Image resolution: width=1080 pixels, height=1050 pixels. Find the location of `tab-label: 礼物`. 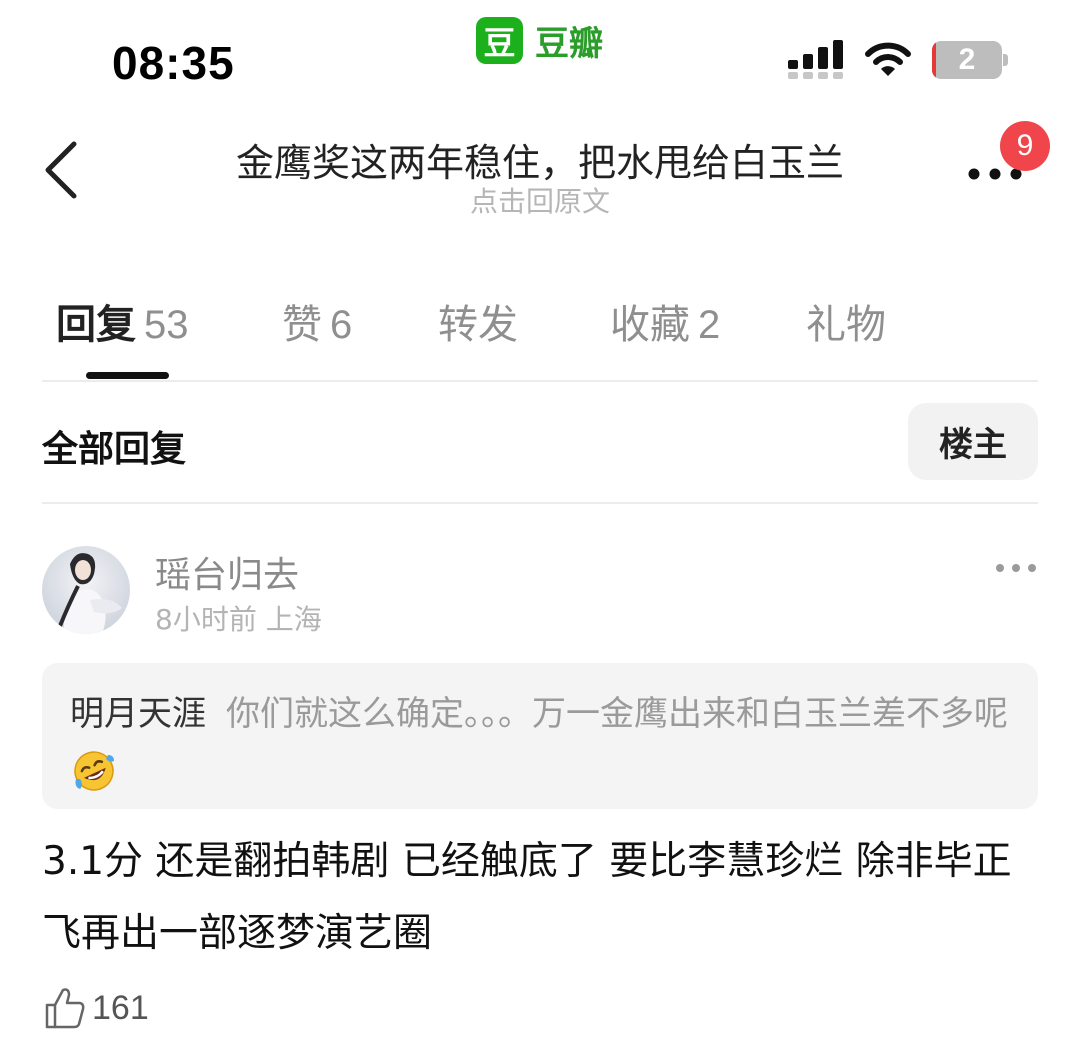

tab-label: 礼物 is located at coordinates (846, 325).